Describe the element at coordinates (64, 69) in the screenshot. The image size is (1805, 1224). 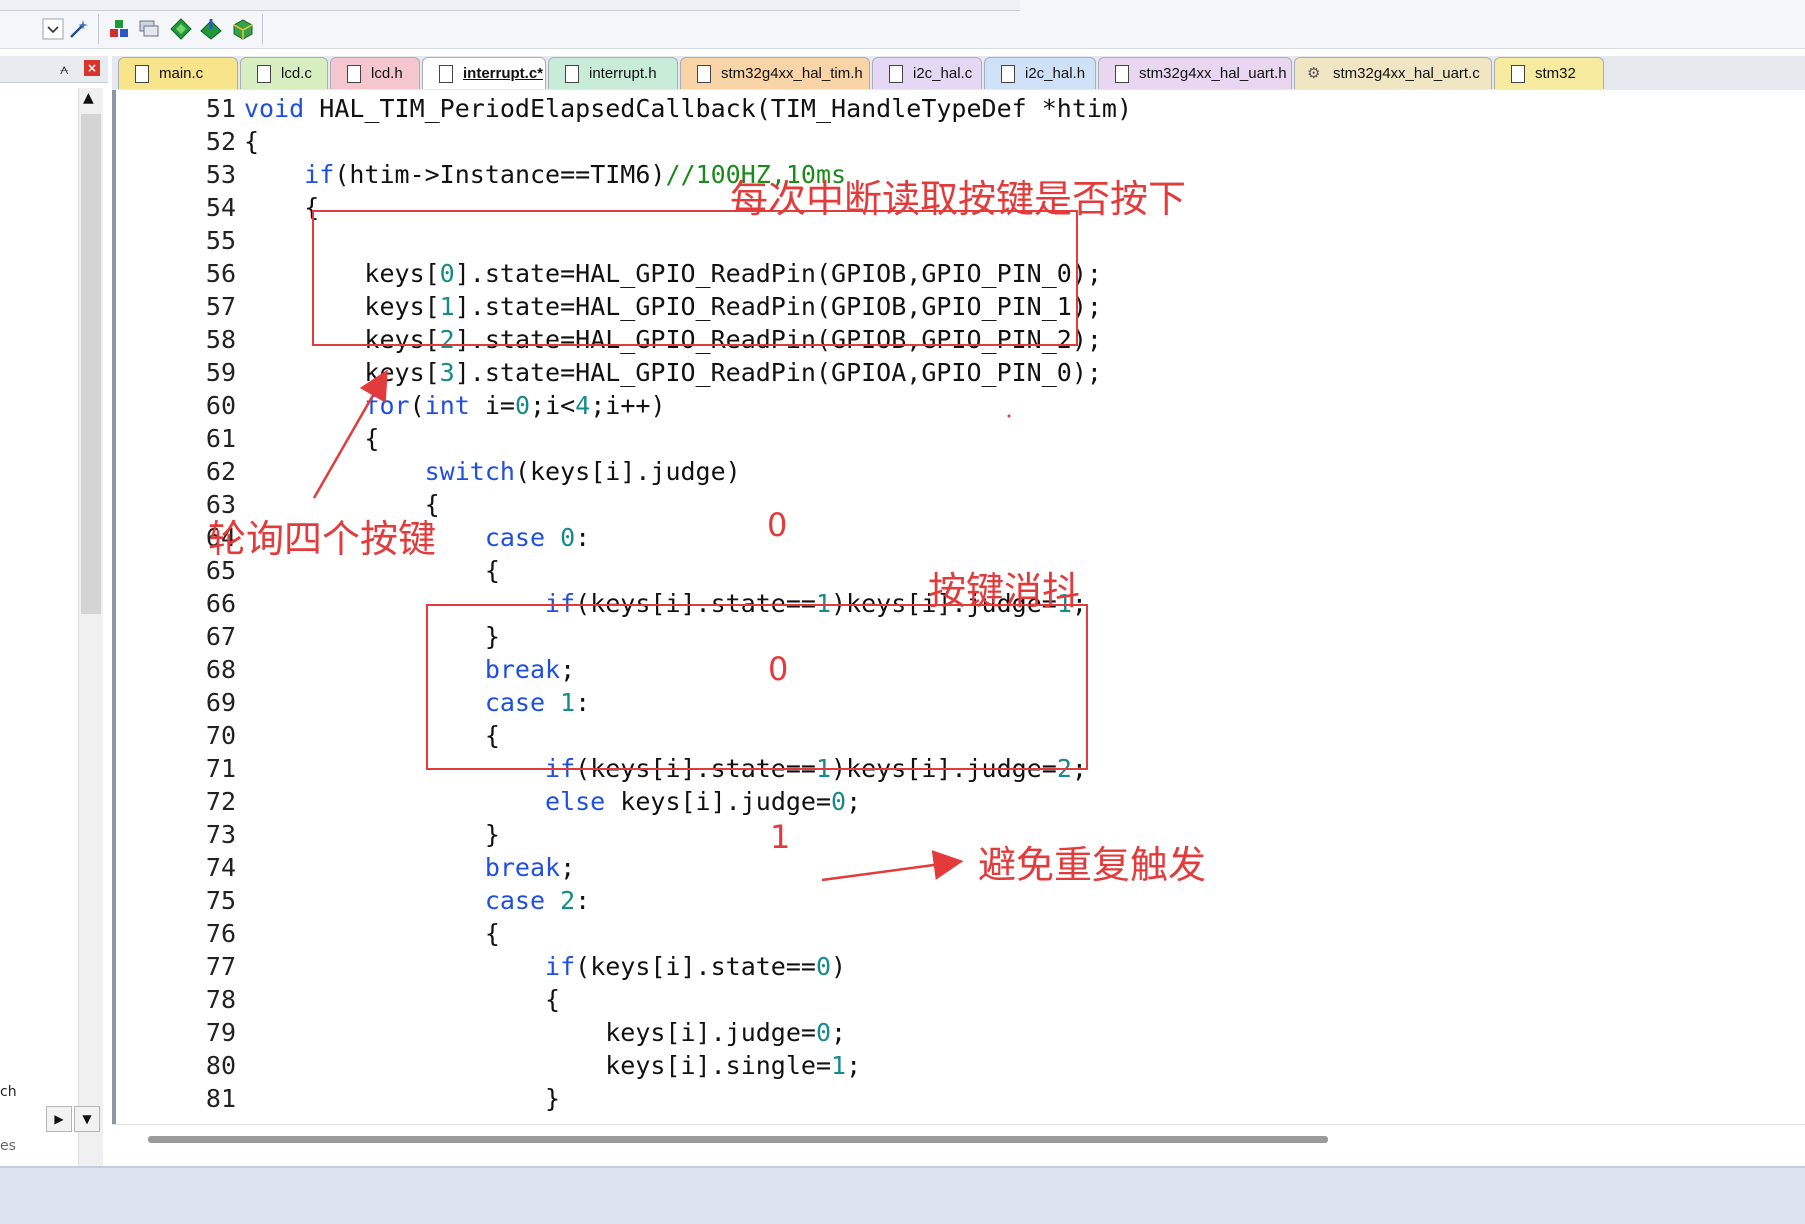
I see `pin-icon: ⩜` at that location.